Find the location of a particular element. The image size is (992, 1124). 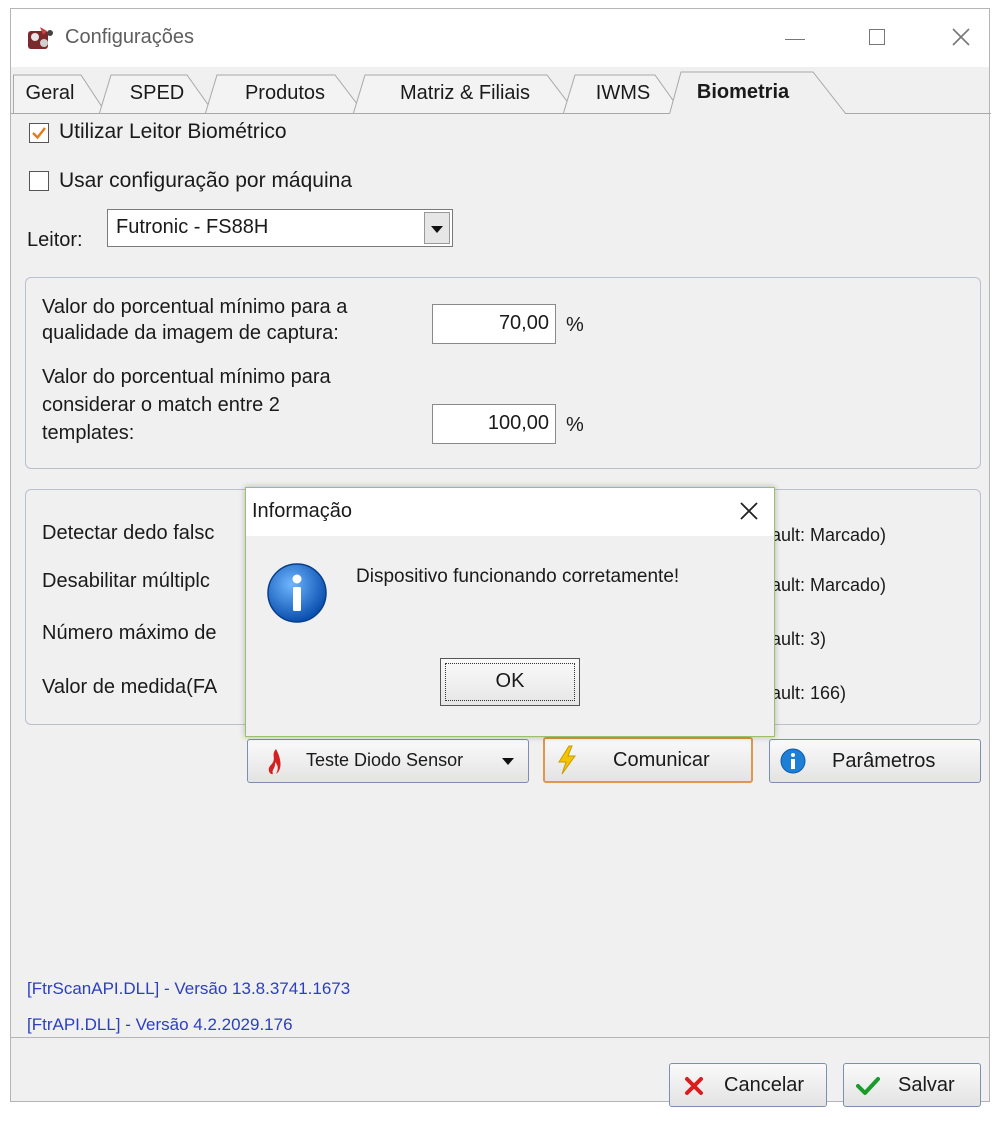

match-label-line1: Valor do porcentual mínimo para is located at coordinates (186, 377).